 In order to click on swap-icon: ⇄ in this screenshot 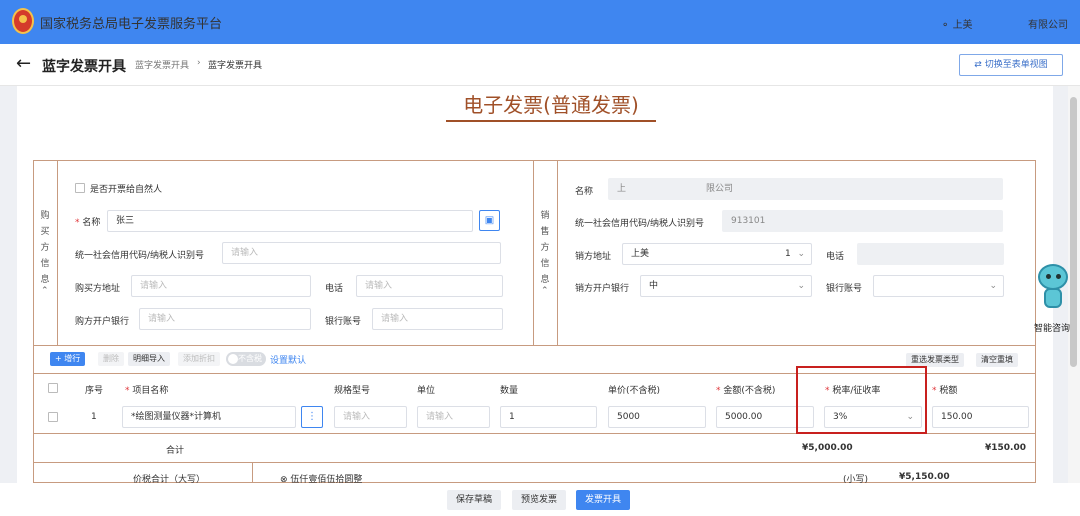, I will do `click(979, 65)`.